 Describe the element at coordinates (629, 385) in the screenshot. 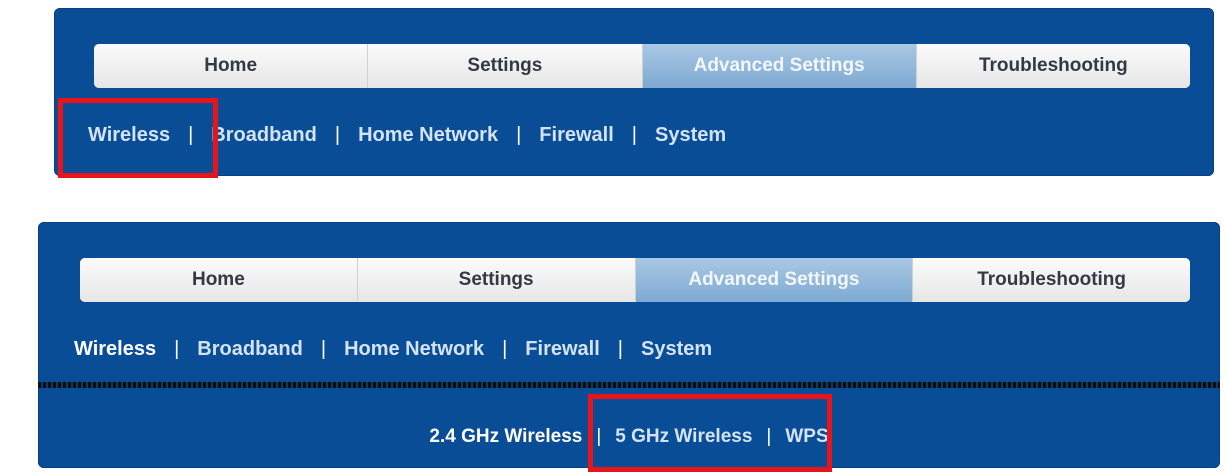

I see `section-divider` at that location.